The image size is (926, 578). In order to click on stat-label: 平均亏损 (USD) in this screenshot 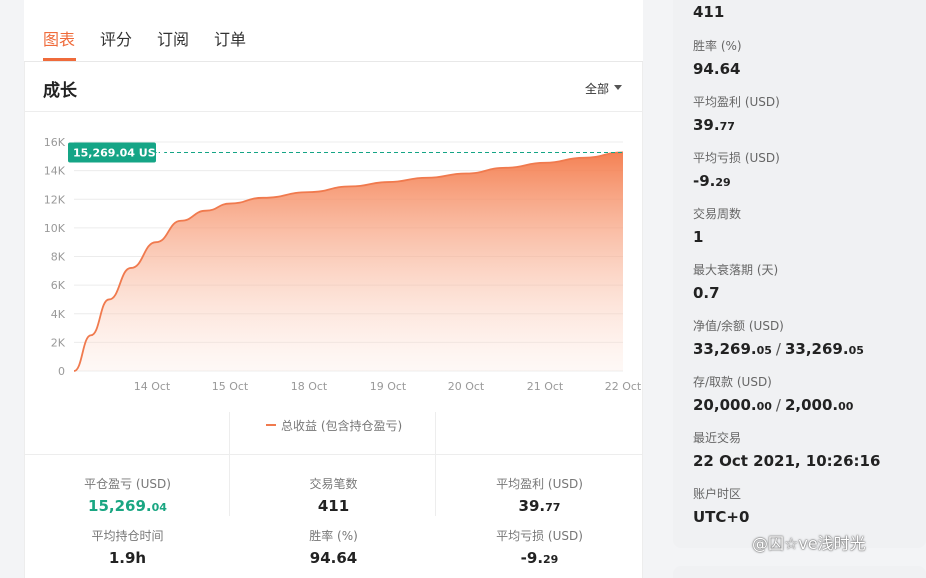, I will do `click(539, 536)`.